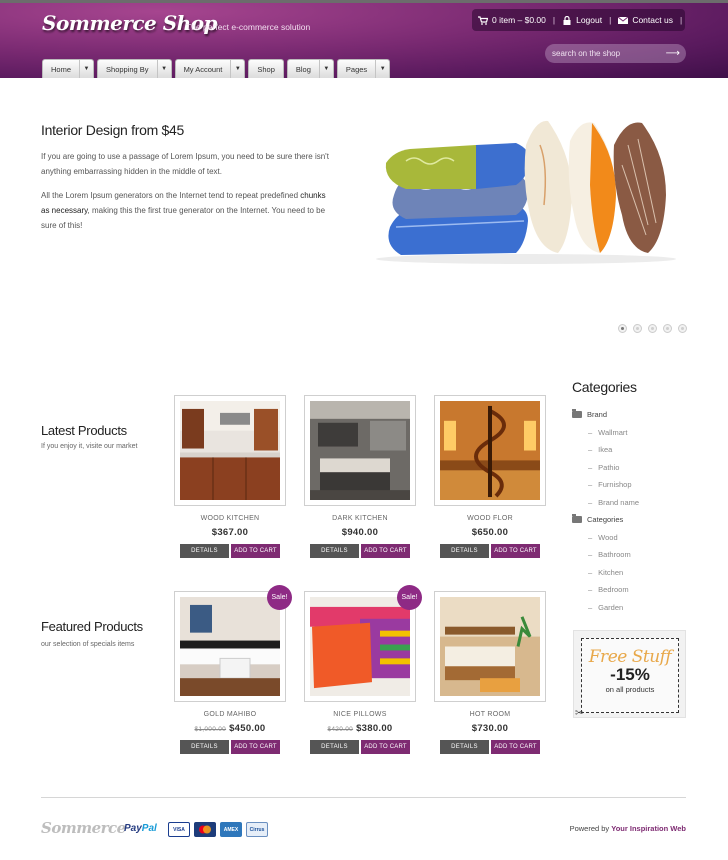  What do you see at coordinates (409, 597) in the screenshot?
I see `sale-badge: Sale!` at bounding box center [409, 597].